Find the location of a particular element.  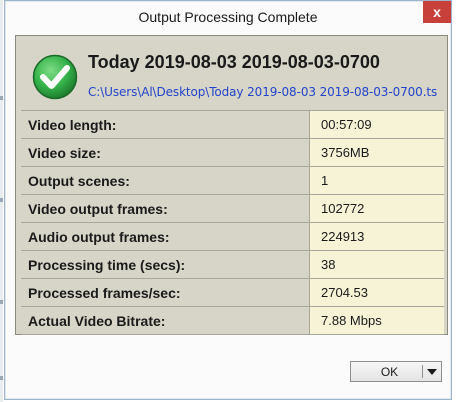

background-window-edge is located at coordinates (1, 201).